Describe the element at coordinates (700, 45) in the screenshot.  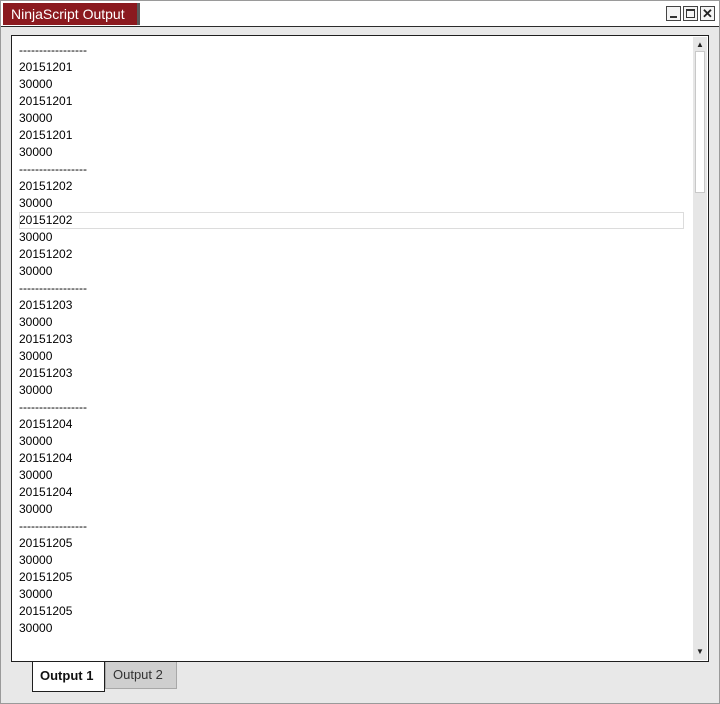
I see `scroll-up-arrow-icon: ▲` at that location.